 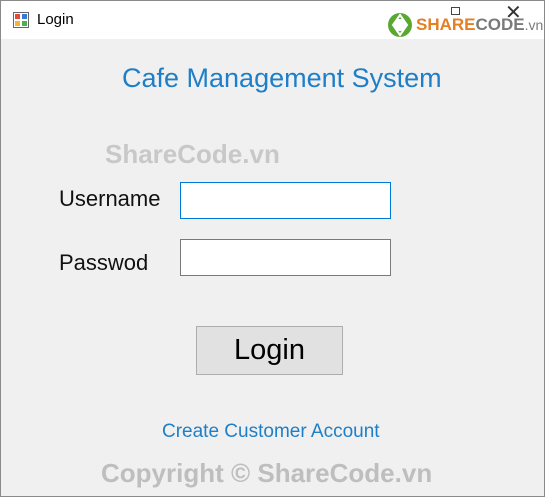 What do you see at coordinates (110, 198) in the screenshot?
I see `username-label: Username` at bounding box center [110, 198].